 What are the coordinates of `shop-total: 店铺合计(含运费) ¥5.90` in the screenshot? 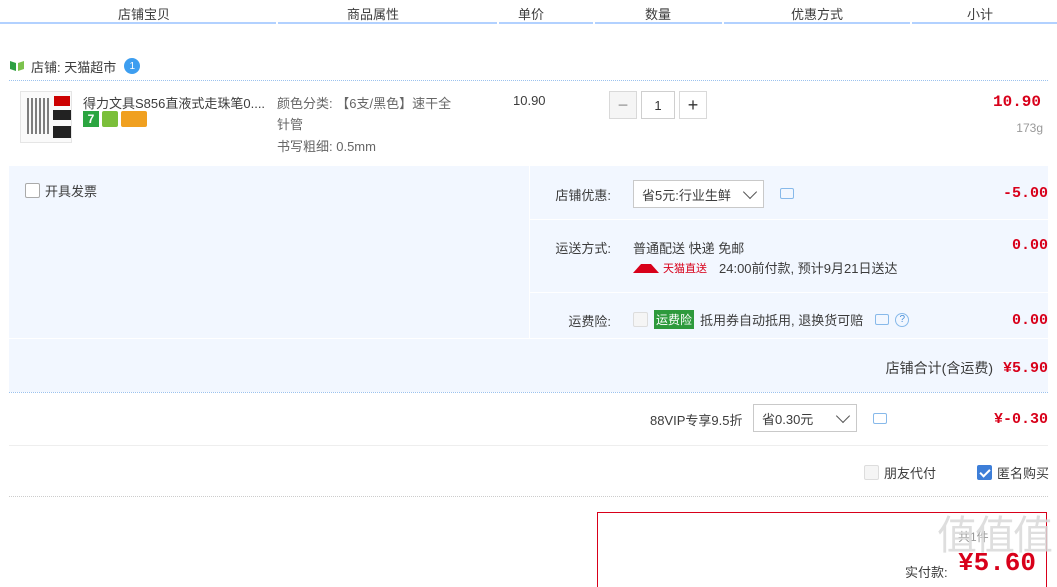 It's located at (967, 368).